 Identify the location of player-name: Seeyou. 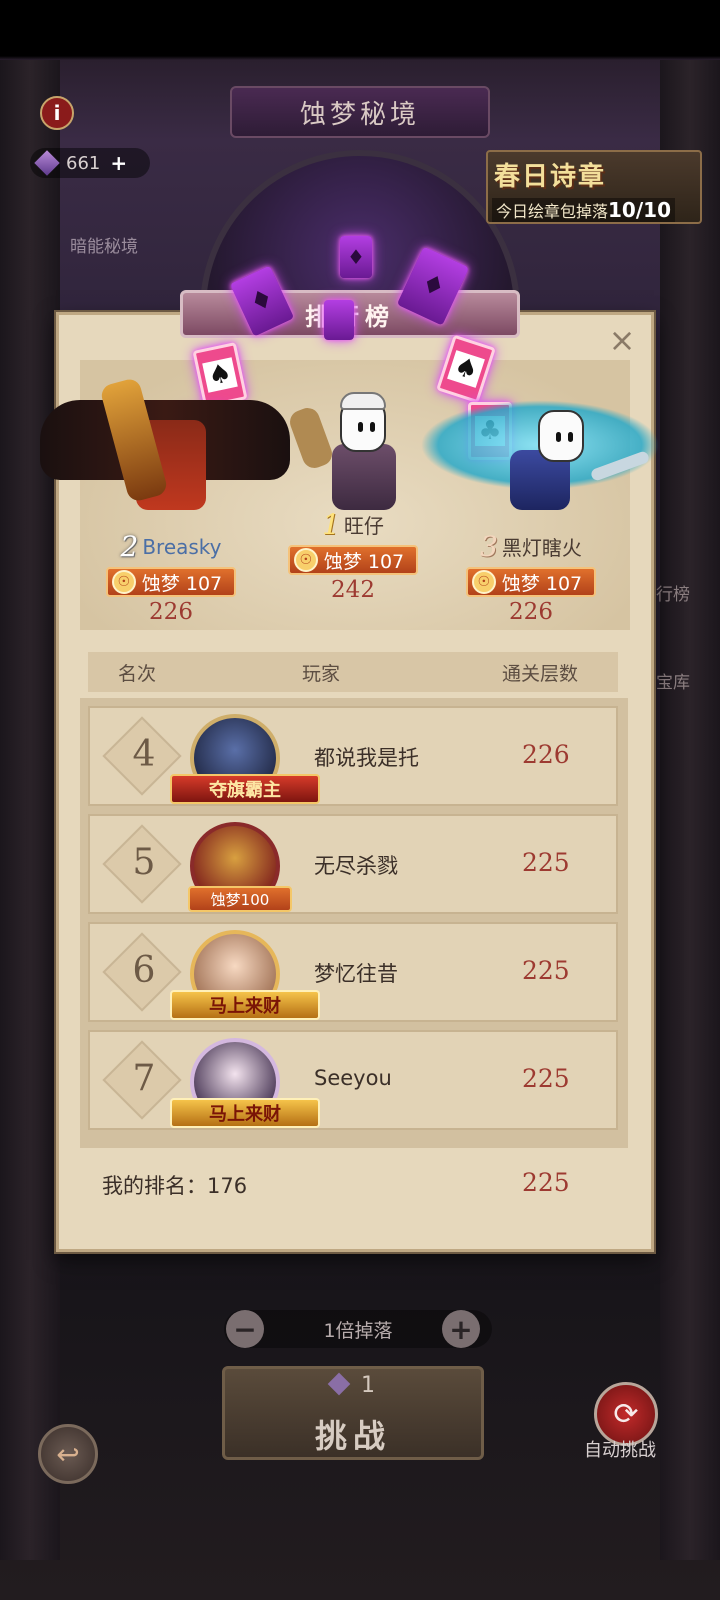
(353, 1078).